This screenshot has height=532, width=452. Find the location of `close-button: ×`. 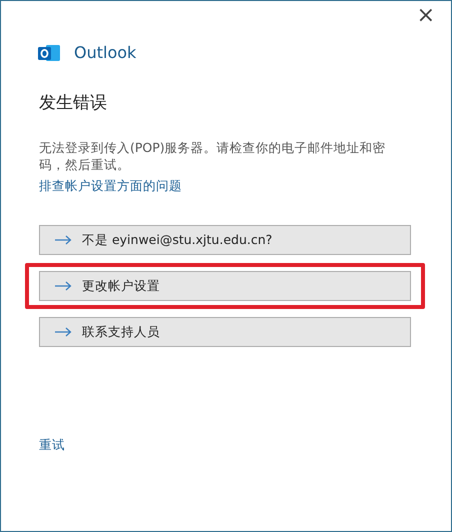

close-button: × is located at coordinates (425, 16).